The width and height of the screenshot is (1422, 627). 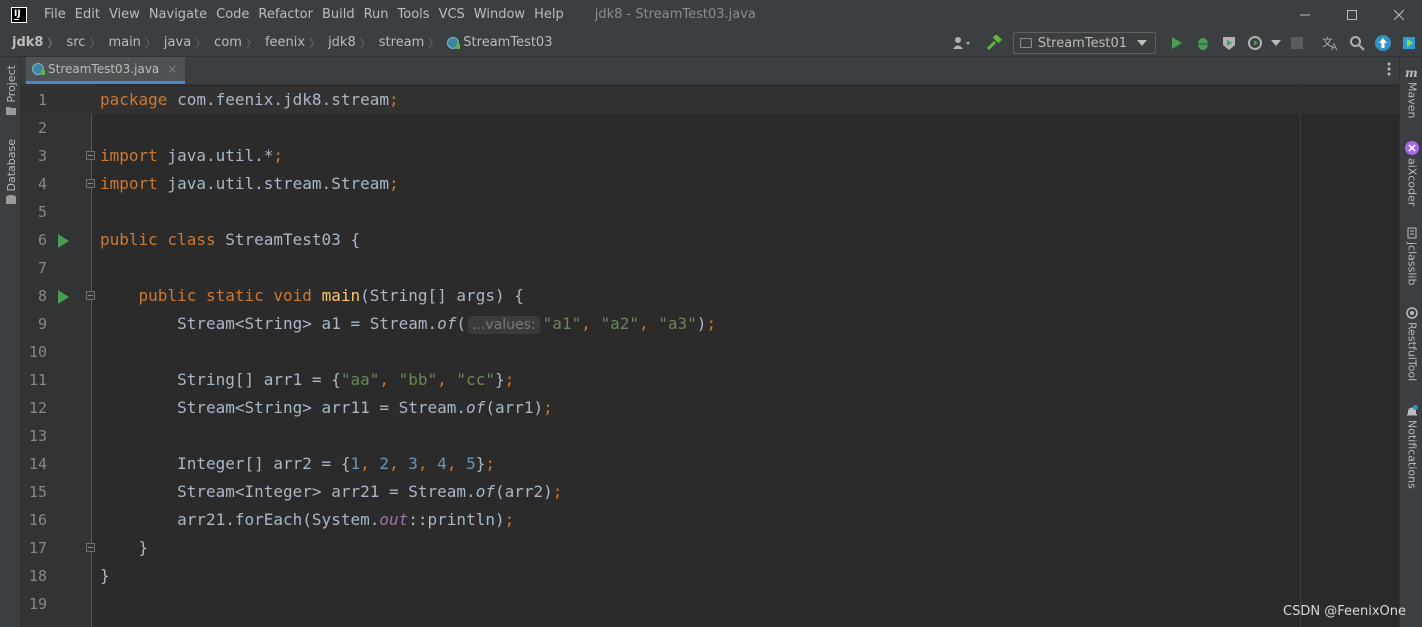 What do you see at coordinates (331, 295) in the screenshot?
I see `code-text: public static void main(String[] args) {` at bounding box center [331, 295].